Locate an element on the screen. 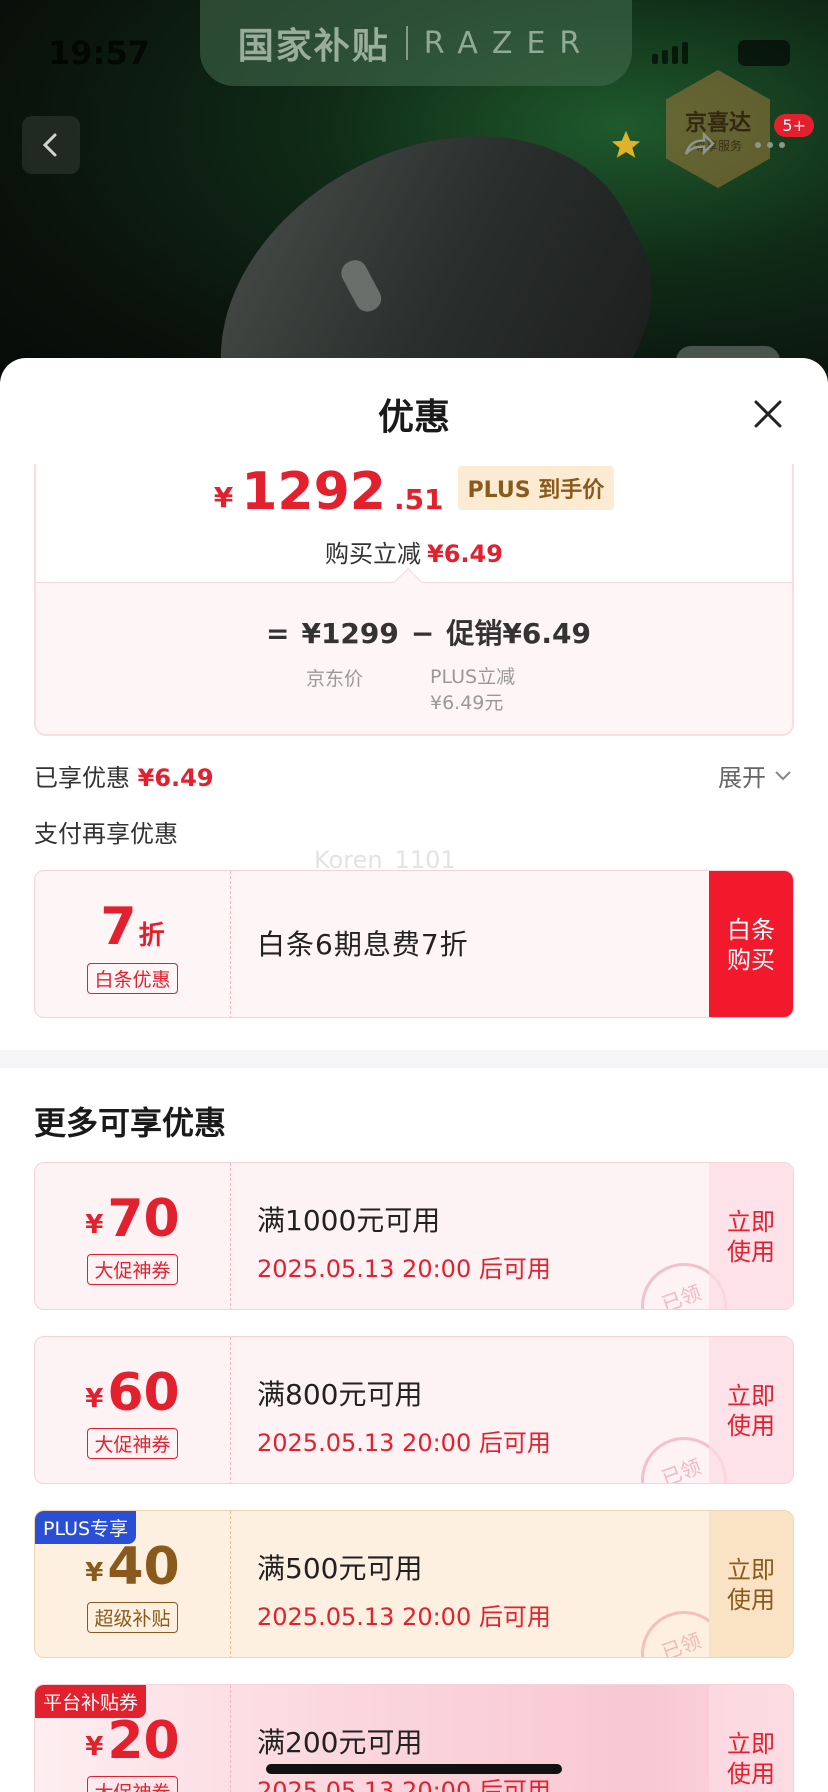 The height and width of the screenshot is (1792, 828). coupon-amount-number: 70 is located at coordinates (143, 1218).